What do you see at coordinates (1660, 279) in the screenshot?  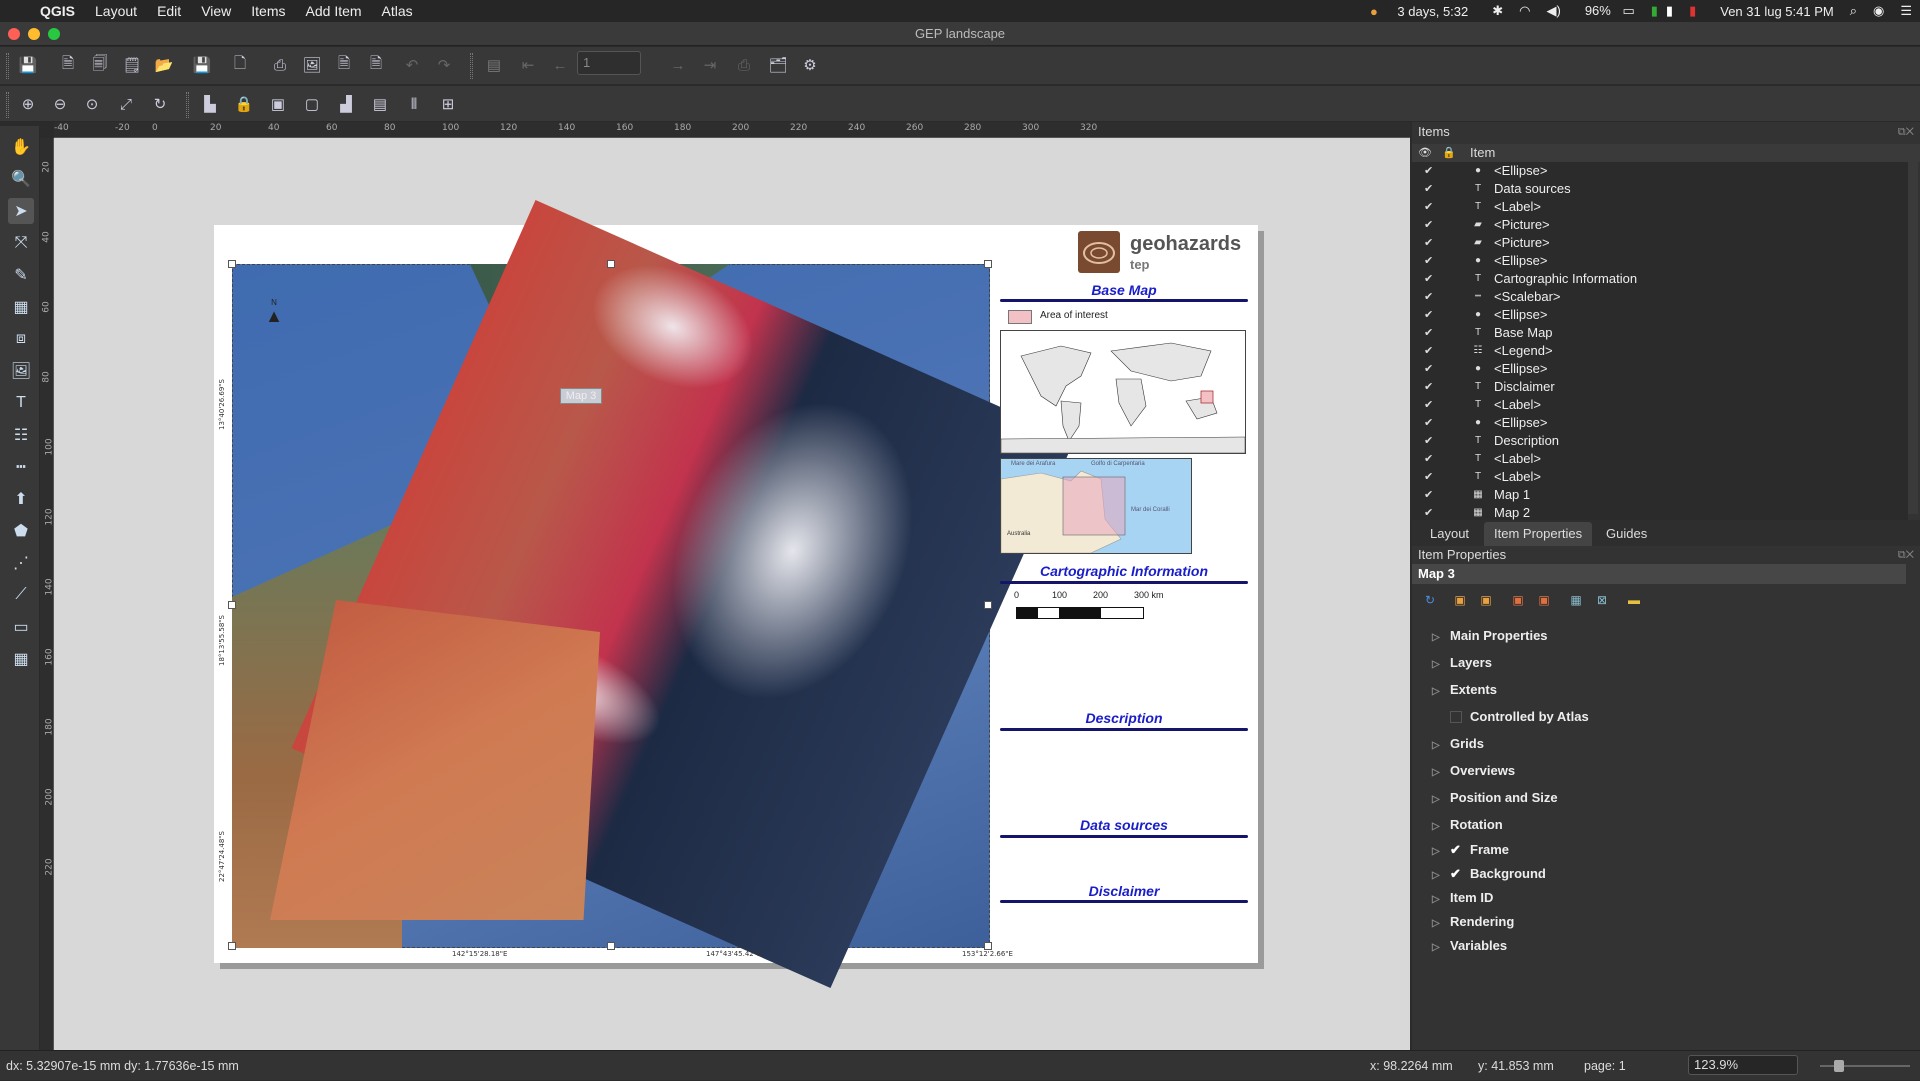 I see `item-row: ✔ T Cartographic Information` at bounding box center [1660, 279].